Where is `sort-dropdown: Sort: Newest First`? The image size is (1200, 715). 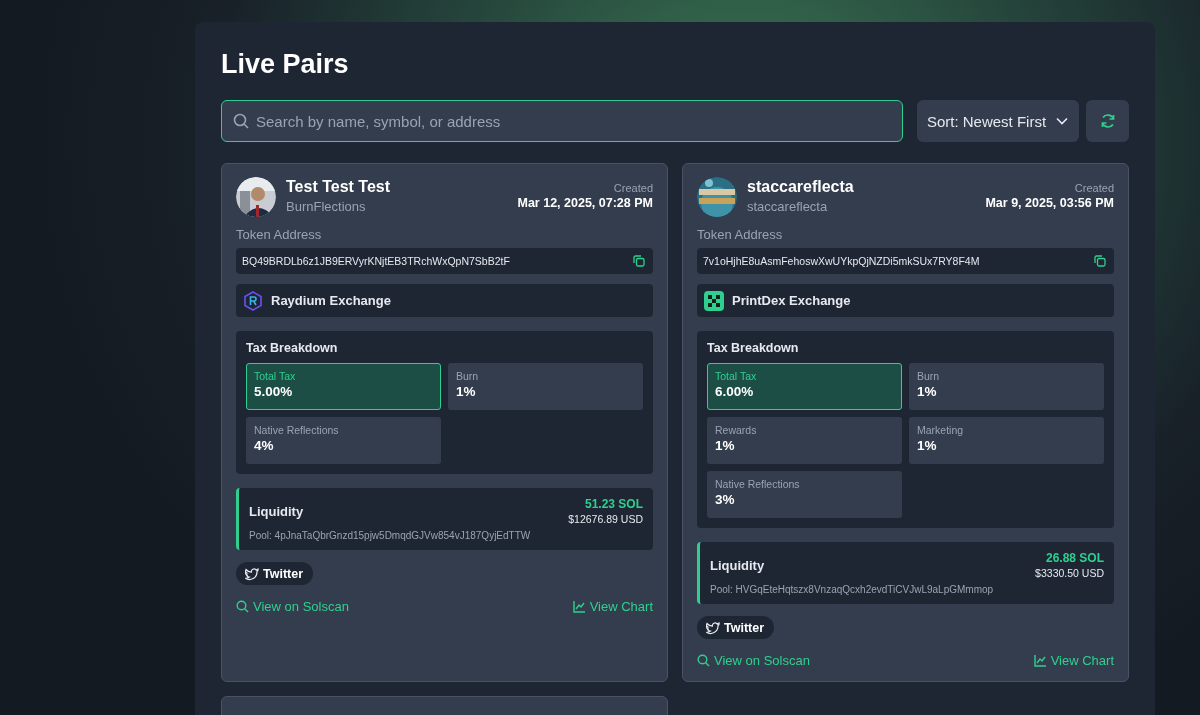 sort-dropdown: Sort: Newest First is located at coordinates (998, 121).